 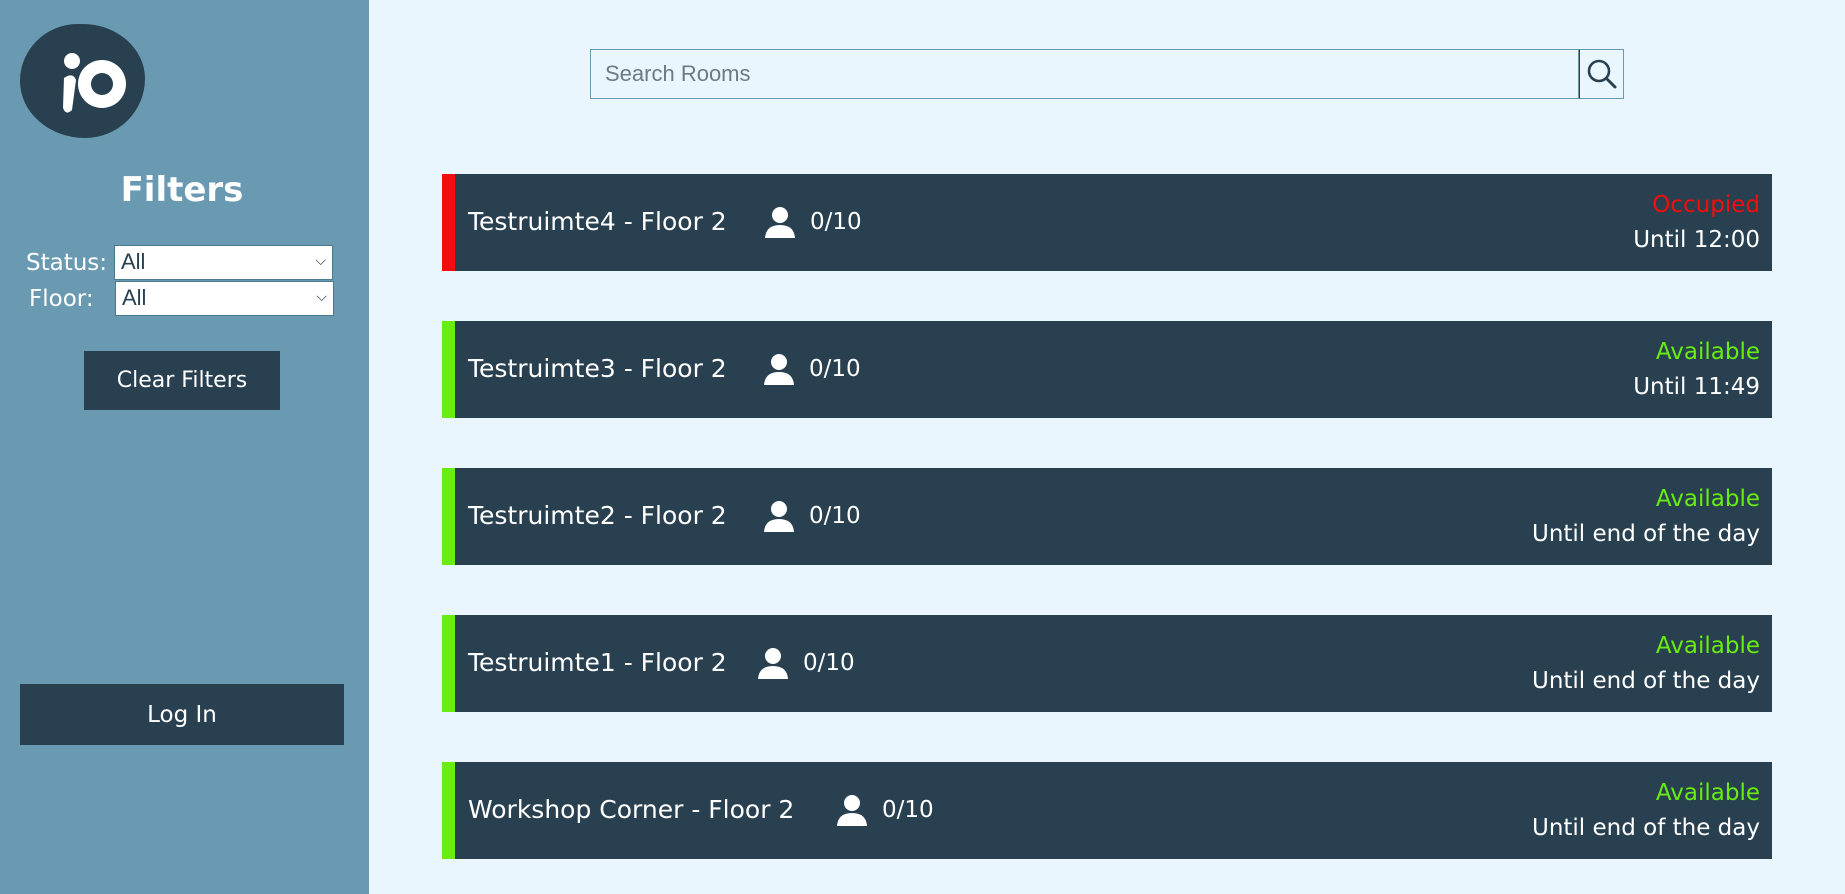 What do you see at coordinates (224, 298) in the screenshot?
I see `floor-select: All ⌵` at bounding box center [224, 298].